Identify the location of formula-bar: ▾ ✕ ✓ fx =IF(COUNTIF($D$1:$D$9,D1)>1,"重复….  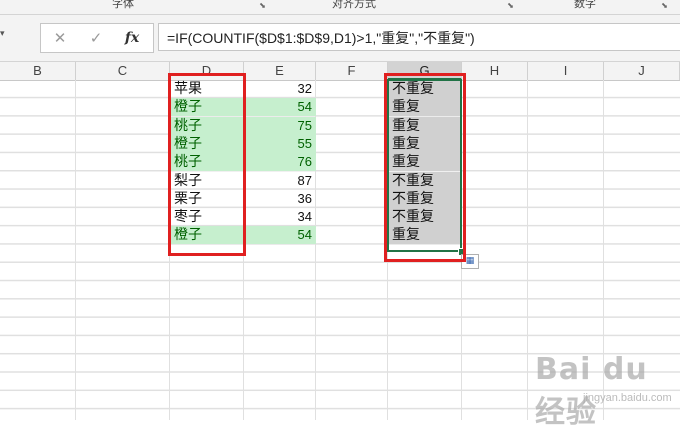
(340, 38).